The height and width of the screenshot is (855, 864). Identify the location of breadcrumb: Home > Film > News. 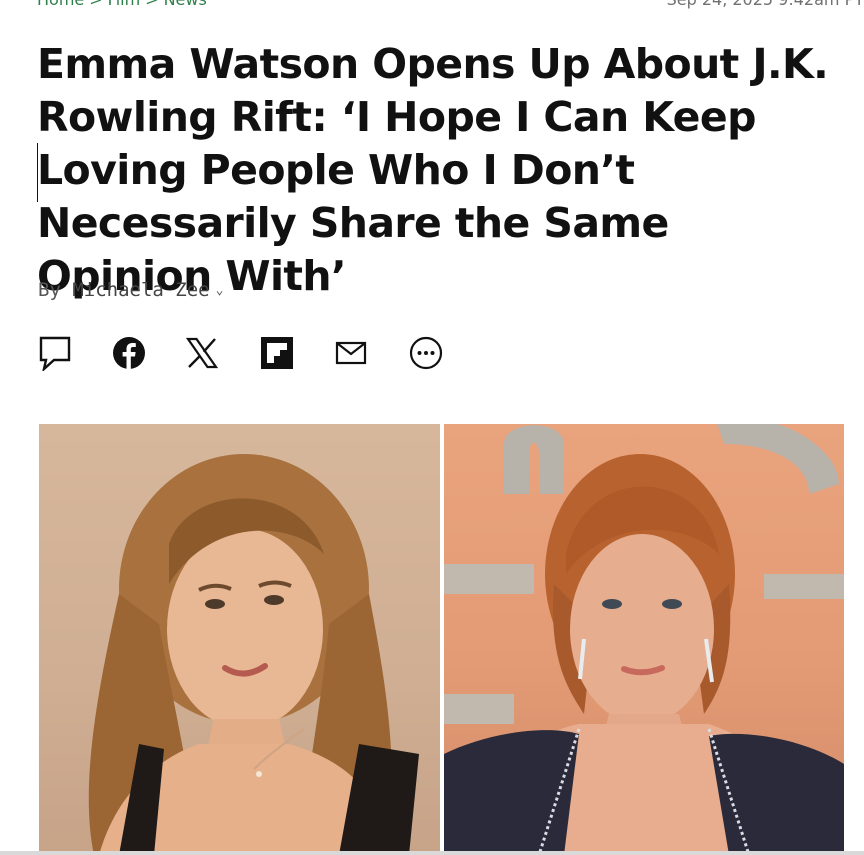
(122, 4).